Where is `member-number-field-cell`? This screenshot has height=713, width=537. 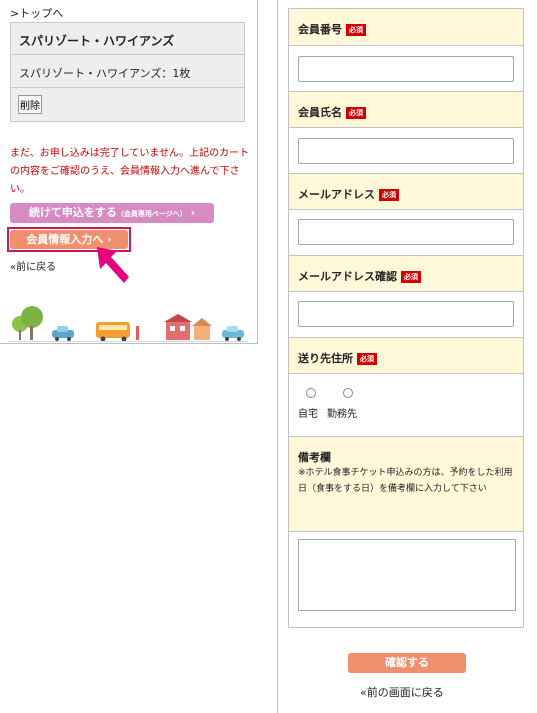
member-number-field-cell is located at coordinates (406, 68).